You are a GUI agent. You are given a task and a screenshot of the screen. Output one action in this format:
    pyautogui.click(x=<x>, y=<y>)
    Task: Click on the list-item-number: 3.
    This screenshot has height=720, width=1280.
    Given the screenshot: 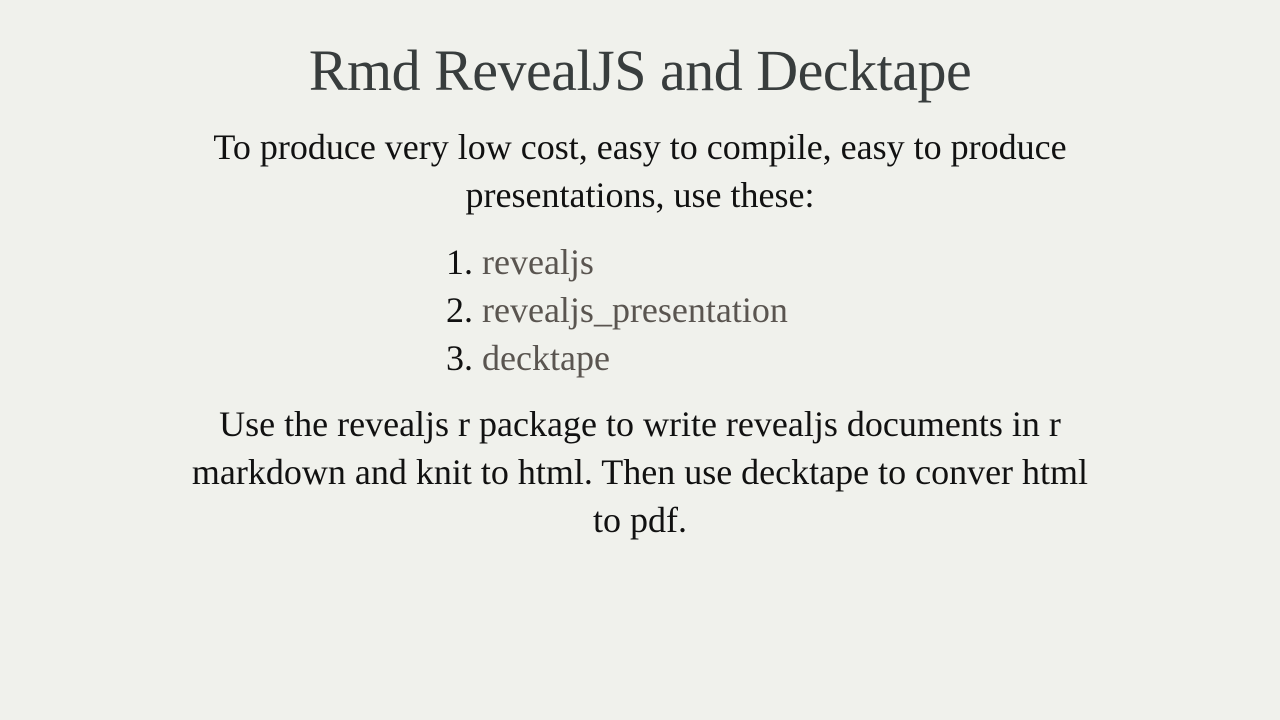 What is the action you would take?
    pyautogui.click(x=459, y=358)
    